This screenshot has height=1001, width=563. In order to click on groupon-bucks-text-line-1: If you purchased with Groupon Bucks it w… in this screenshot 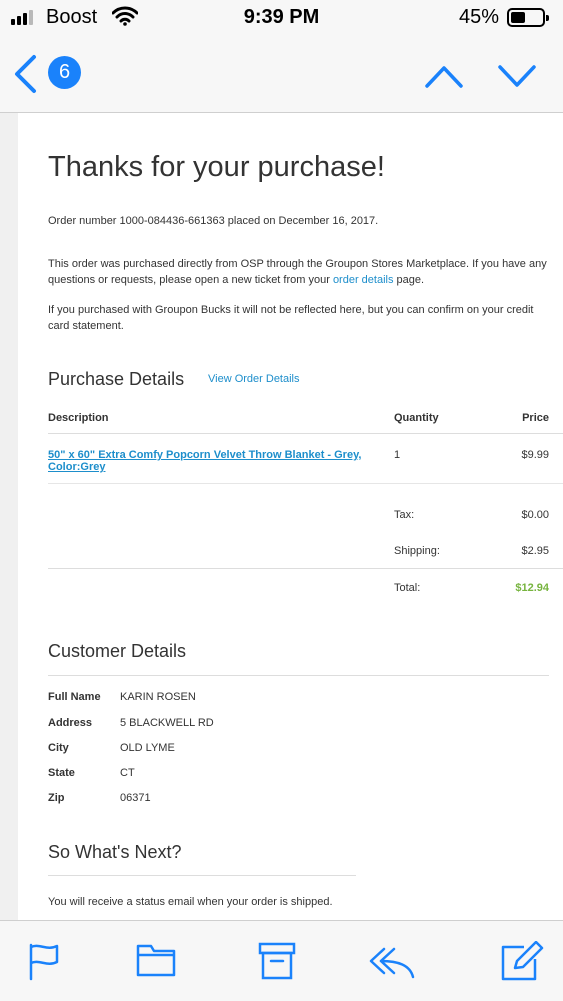, I will do `click(291, 310)`.